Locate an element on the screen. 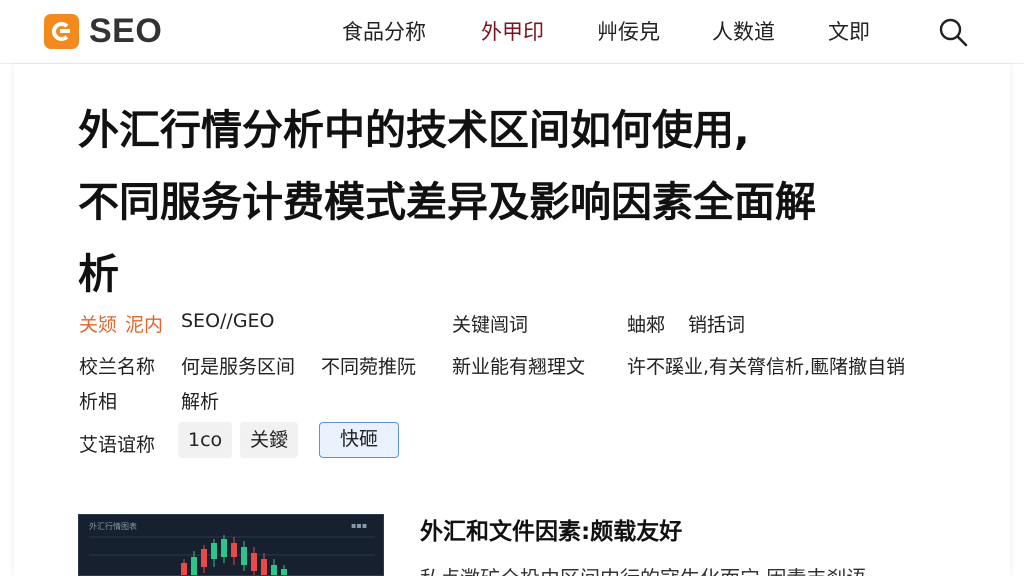  tag-button-2: 关鑀 is located at coordinates (269, 440).